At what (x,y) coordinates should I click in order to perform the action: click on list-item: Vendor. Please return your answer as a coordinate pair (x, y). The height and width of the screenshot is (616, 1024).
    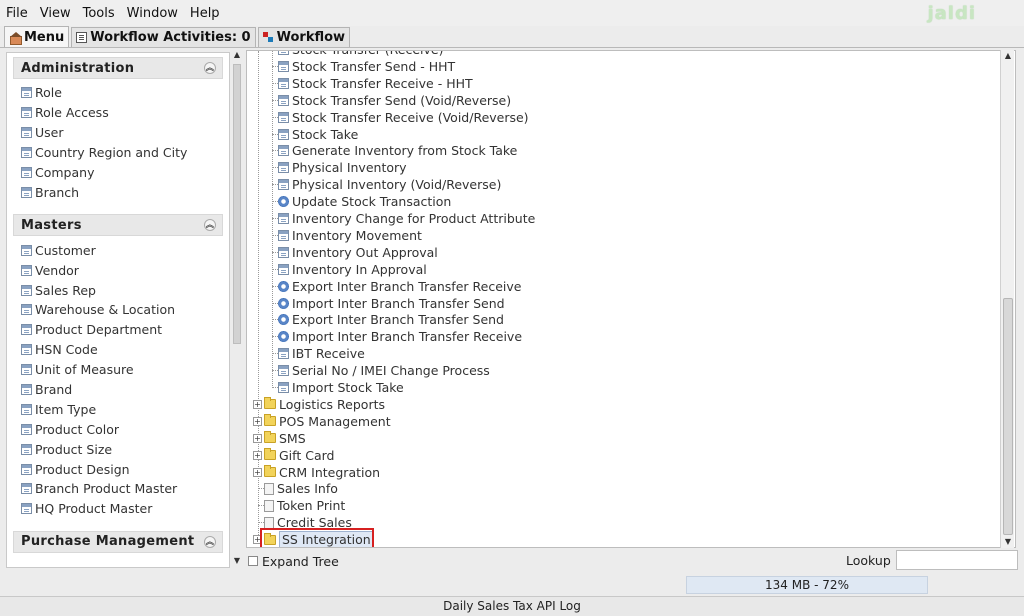
    Looking at the image, I should click on (122, 270).